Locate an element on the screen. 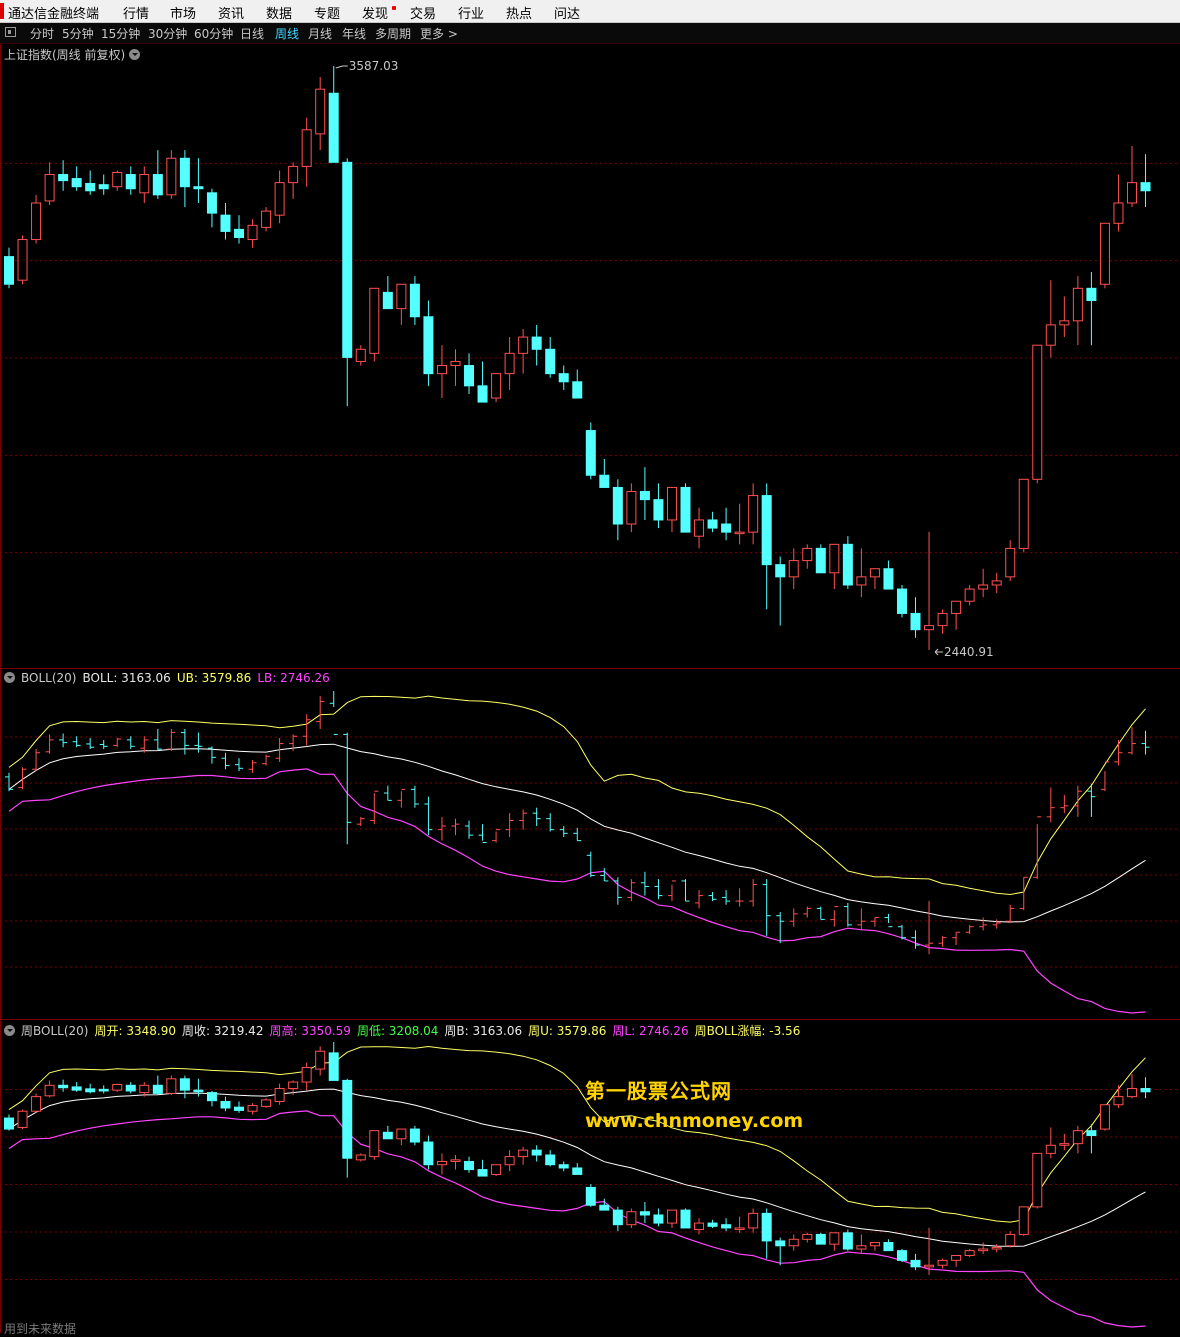  tab-30min: 30分钟 is located at coordinates (167, 33).